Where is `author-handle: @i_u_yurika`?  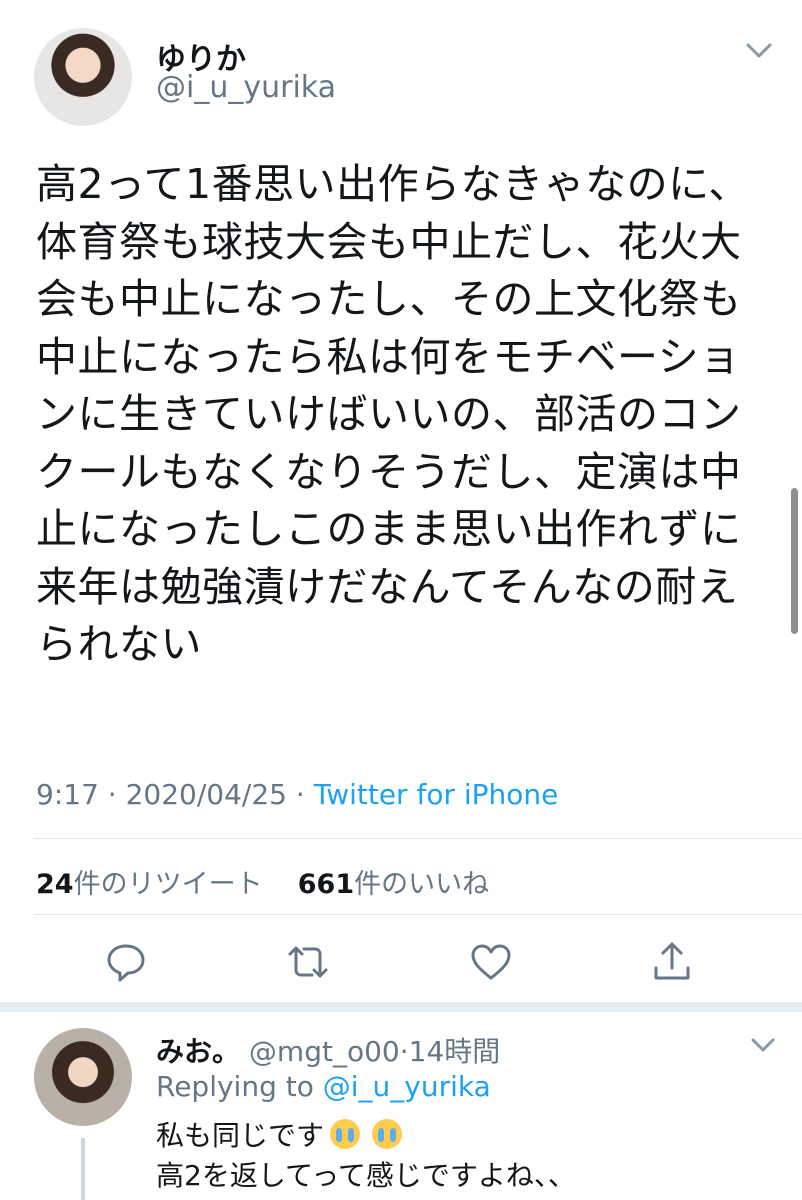 author-handle: @i_u_yurika is located at coordinates (246, 87).